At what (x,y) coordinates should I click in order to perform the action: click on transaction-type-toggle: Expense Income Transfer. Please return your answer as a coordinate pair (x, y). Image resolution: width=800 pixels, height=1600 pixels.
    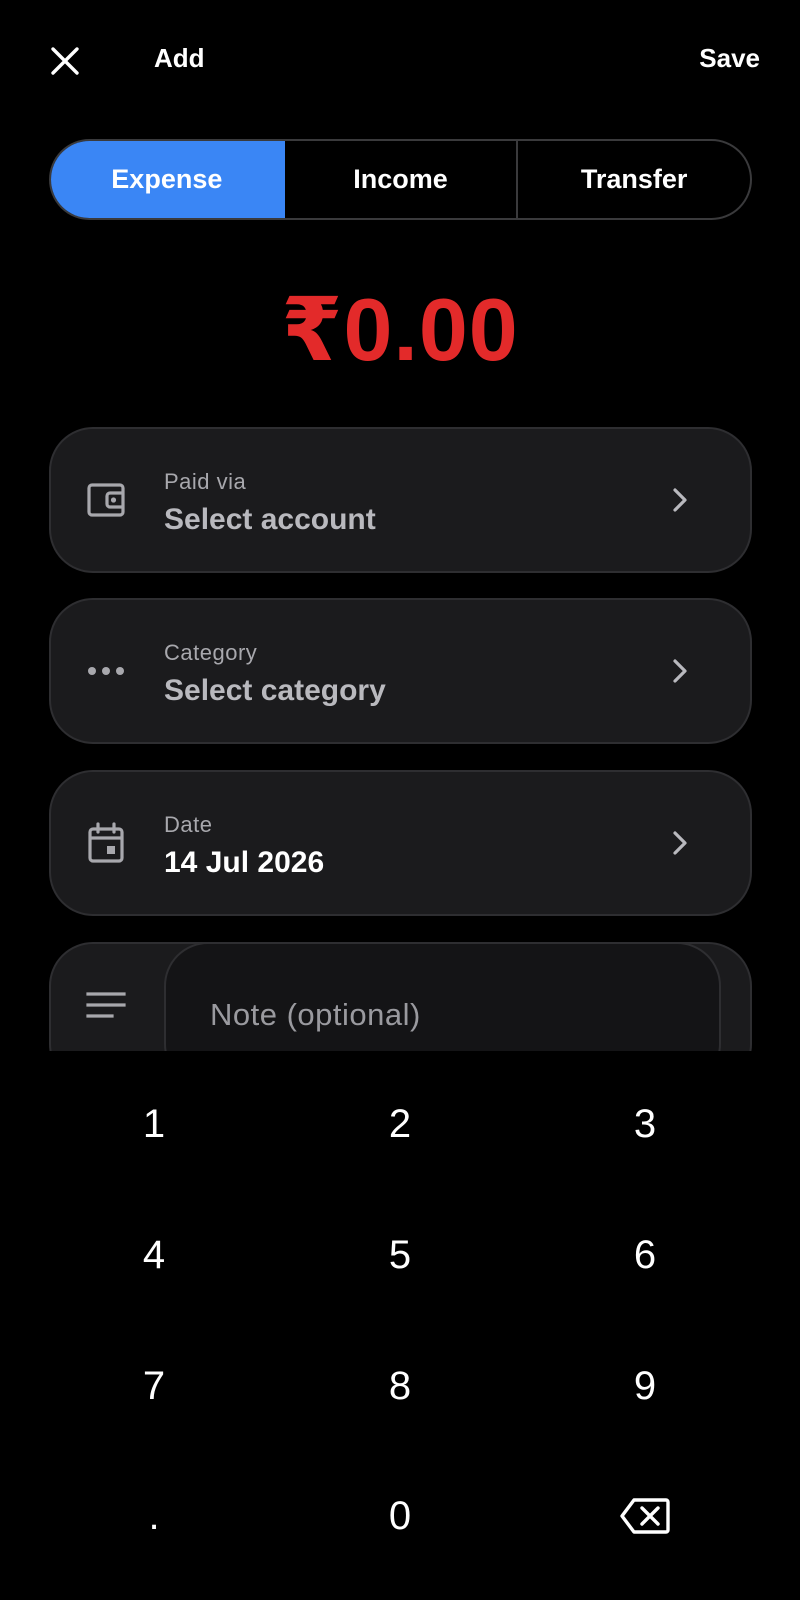
    Looking at the image, I should click on (400, 179).